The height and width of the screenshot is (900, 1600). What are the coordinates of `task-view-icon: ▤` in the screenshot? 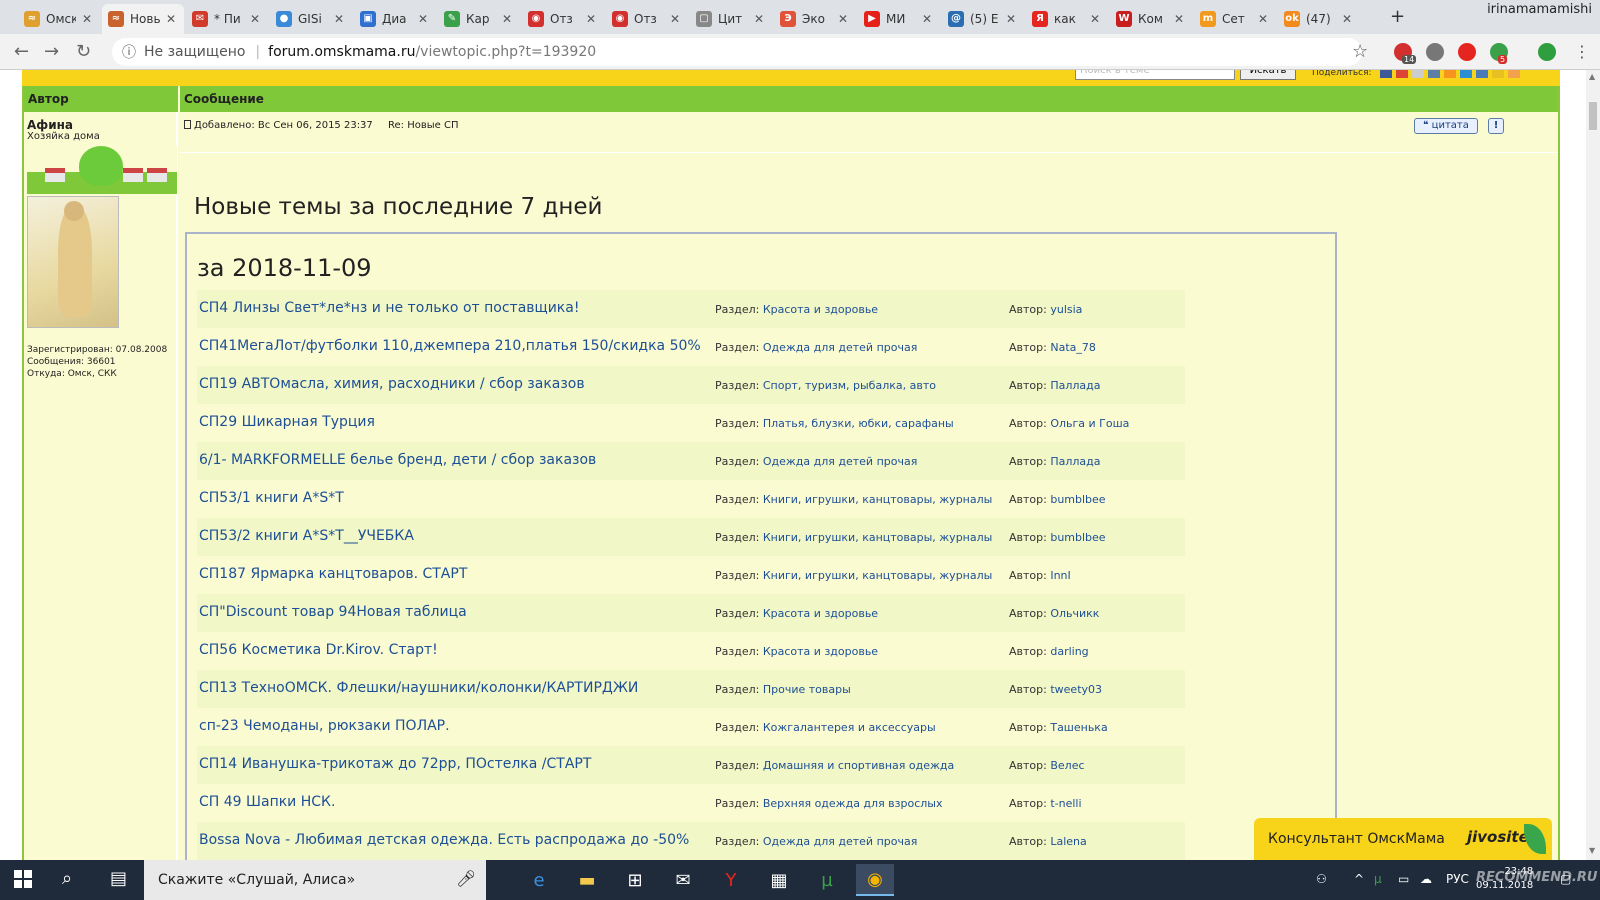 It's located at (118, 878).